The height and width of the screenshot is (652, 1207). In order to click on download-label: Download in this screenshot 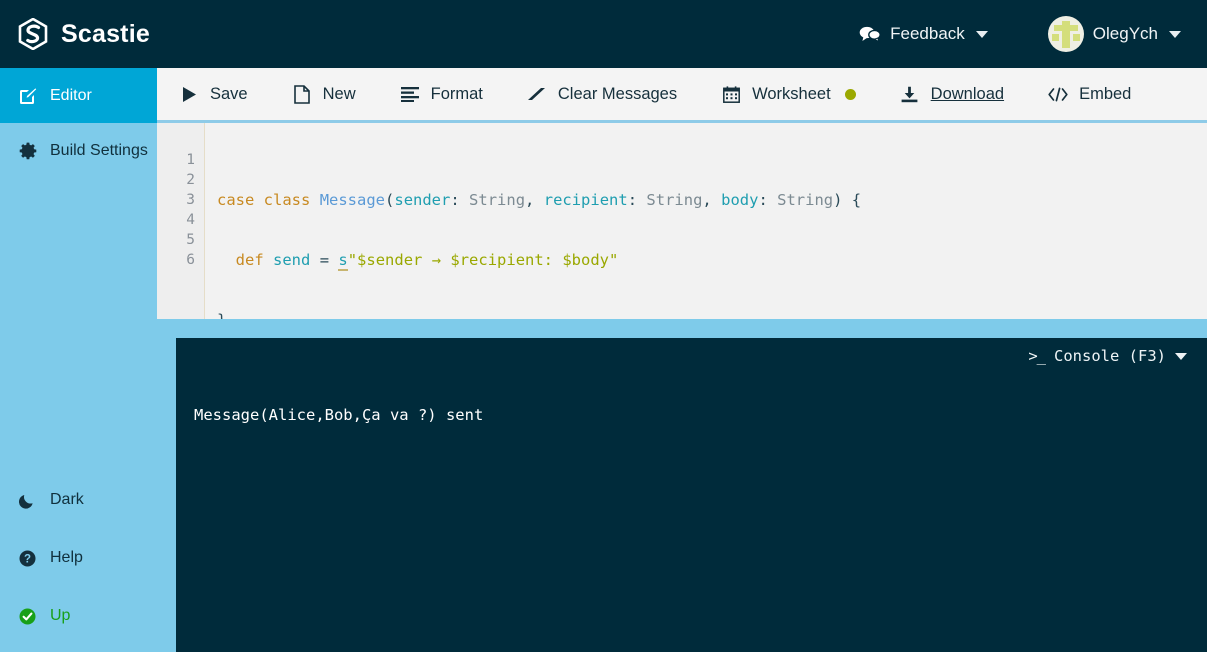, I will do `click(967, 93)`.